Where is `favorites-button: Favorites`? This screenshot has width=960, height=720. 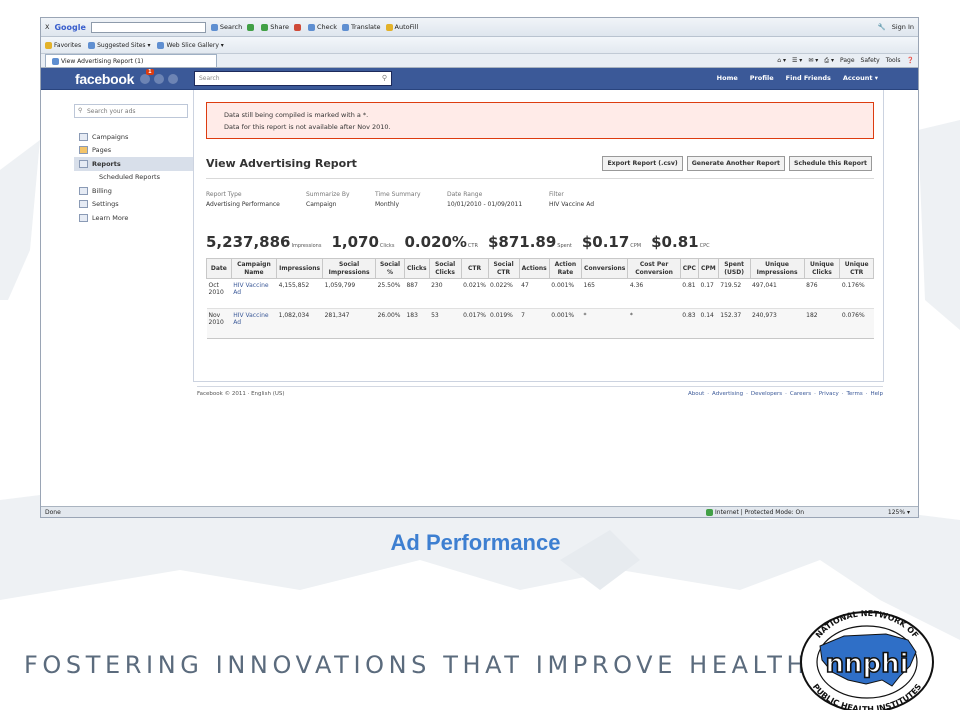
favorites-button: Favorites is located at coordinates (63, 45).